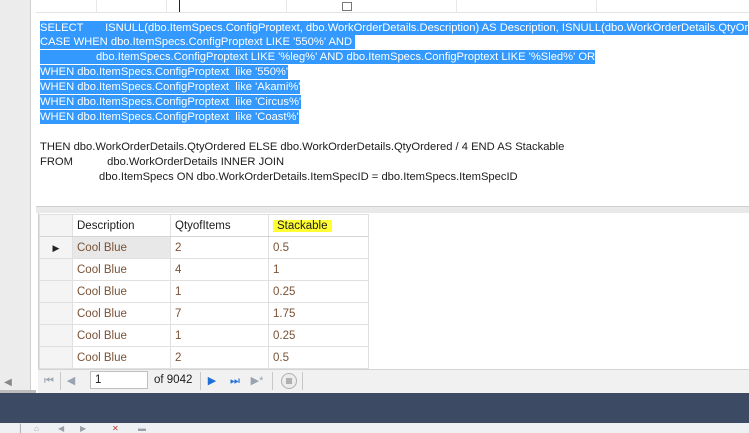  I want to click on cell-stackable: 1, so click(318, 269).